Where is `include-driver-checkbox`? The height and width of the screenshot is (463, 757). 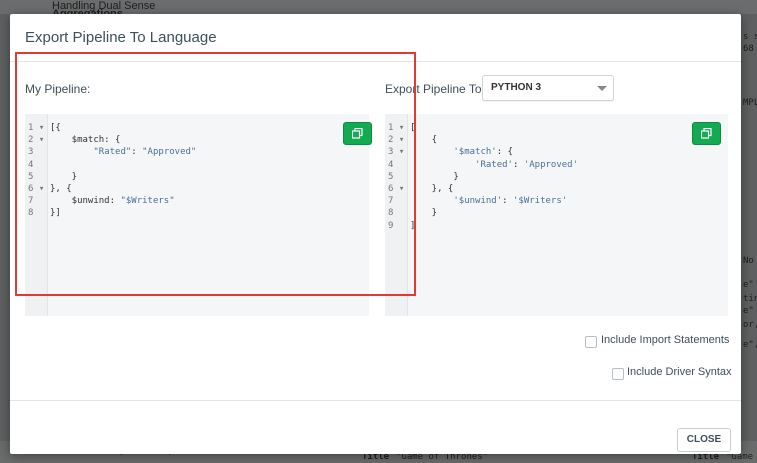
include-driver-checkbox is located at coordinates (618, 374).